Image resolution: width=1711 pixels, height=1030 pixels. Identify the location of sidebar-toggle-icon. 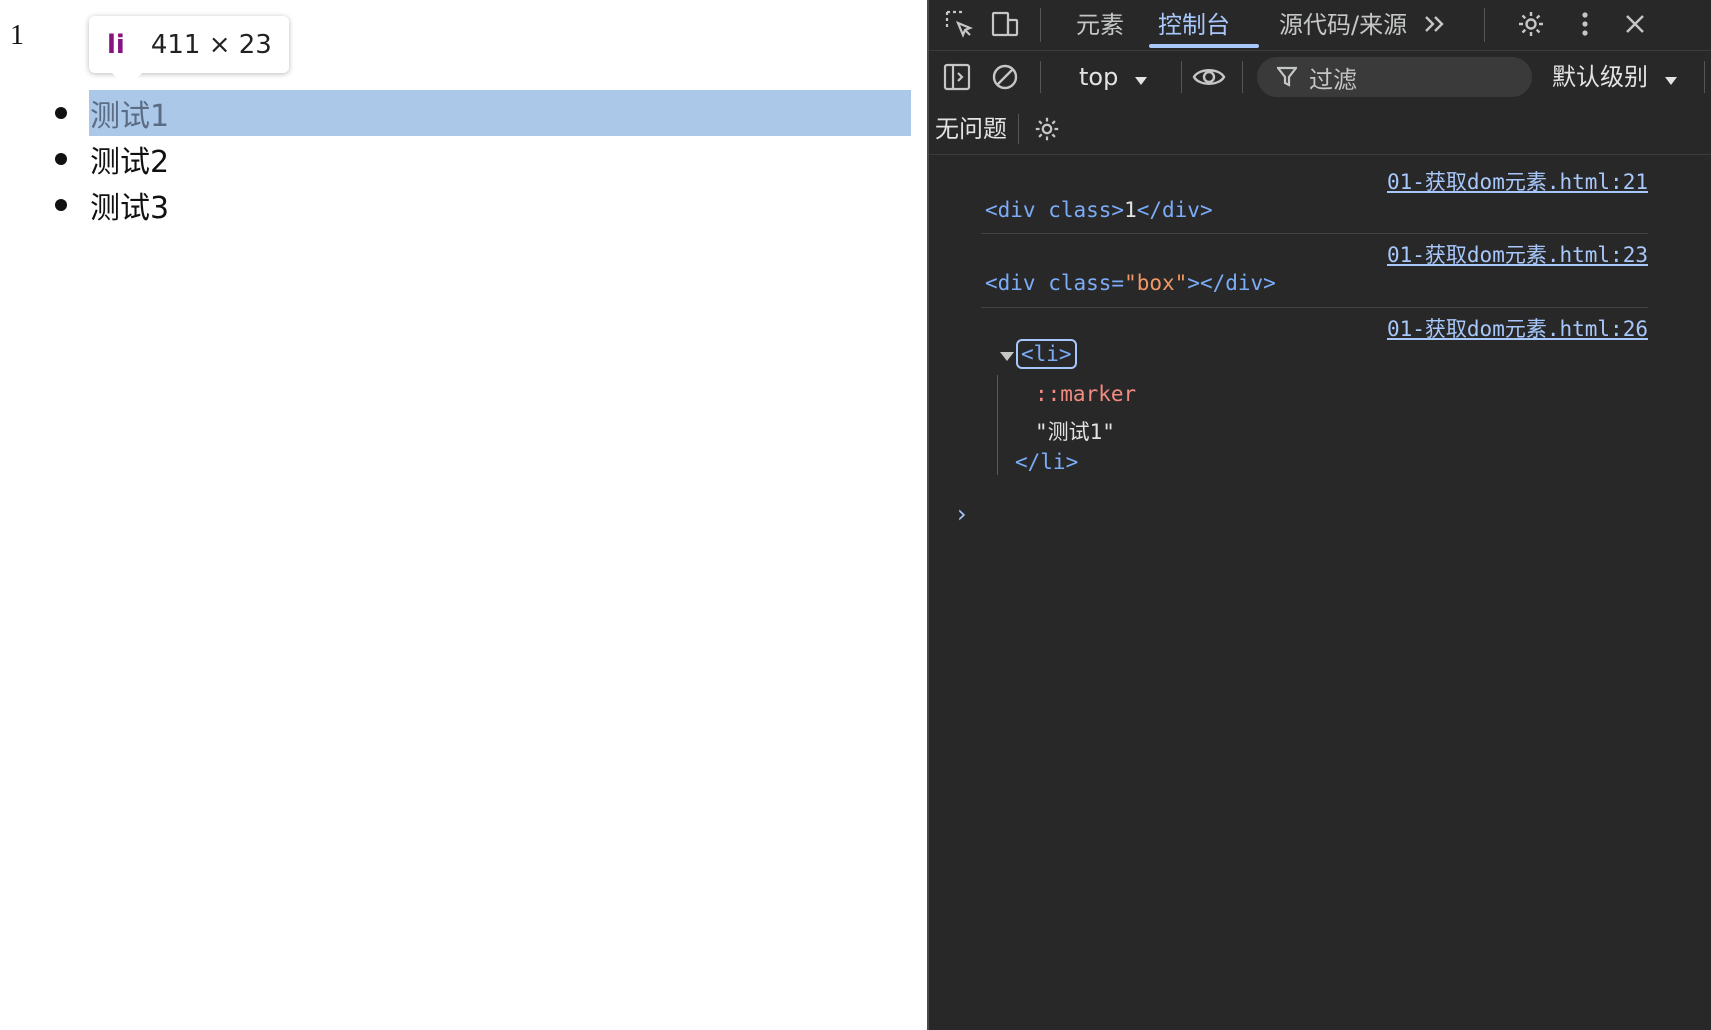
(957, 77).